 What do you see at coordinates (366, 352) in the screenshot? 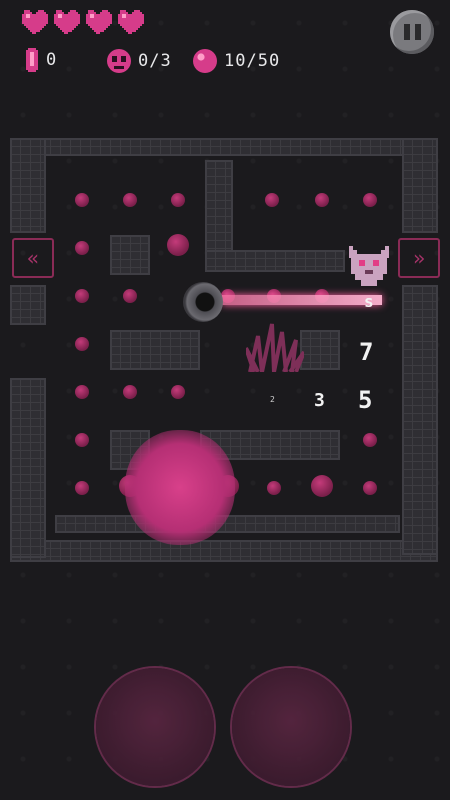
I see `damage-number: 7` at bounding box center [366, 352].